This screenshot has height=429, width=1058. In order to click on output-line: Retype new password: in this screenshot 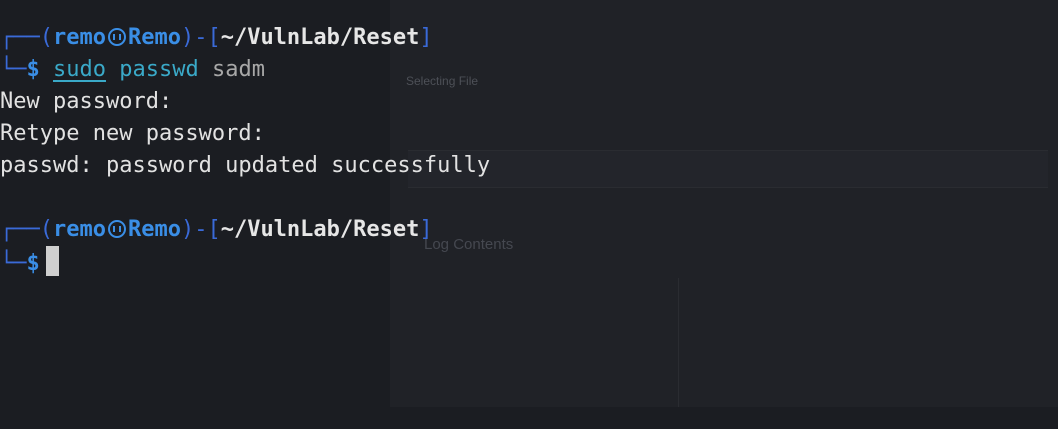, I will do `click(132, 133)`.